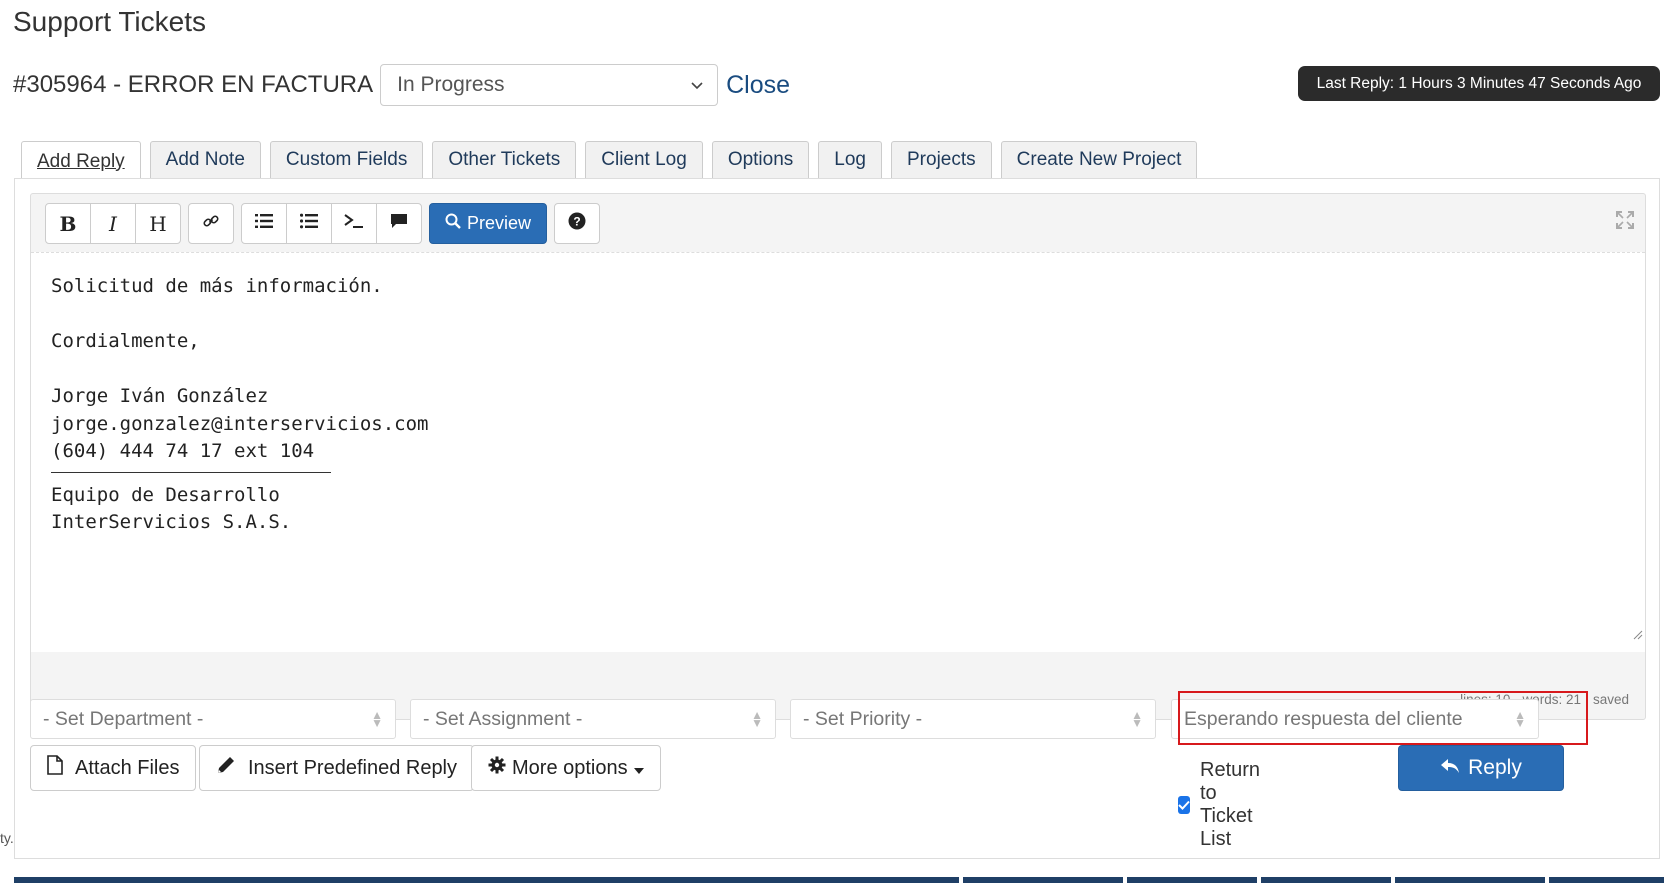 The height and width of the screenshot is (883, 1680). Describe the element at coordinates (1450, 768) in the screenshot. I see `reply-arrow-icon` at that location.